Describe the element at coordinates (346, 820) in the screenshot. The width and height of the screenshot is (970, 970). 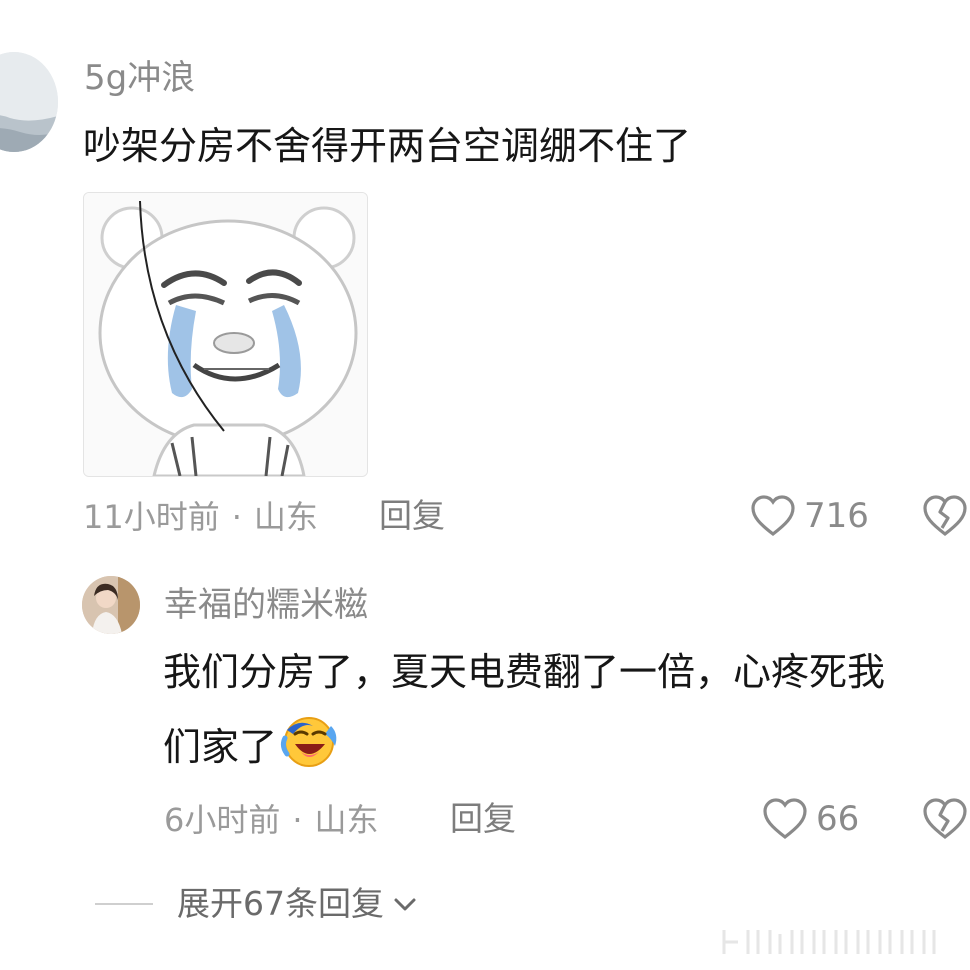
I see `reply-location: 山东` at that location.